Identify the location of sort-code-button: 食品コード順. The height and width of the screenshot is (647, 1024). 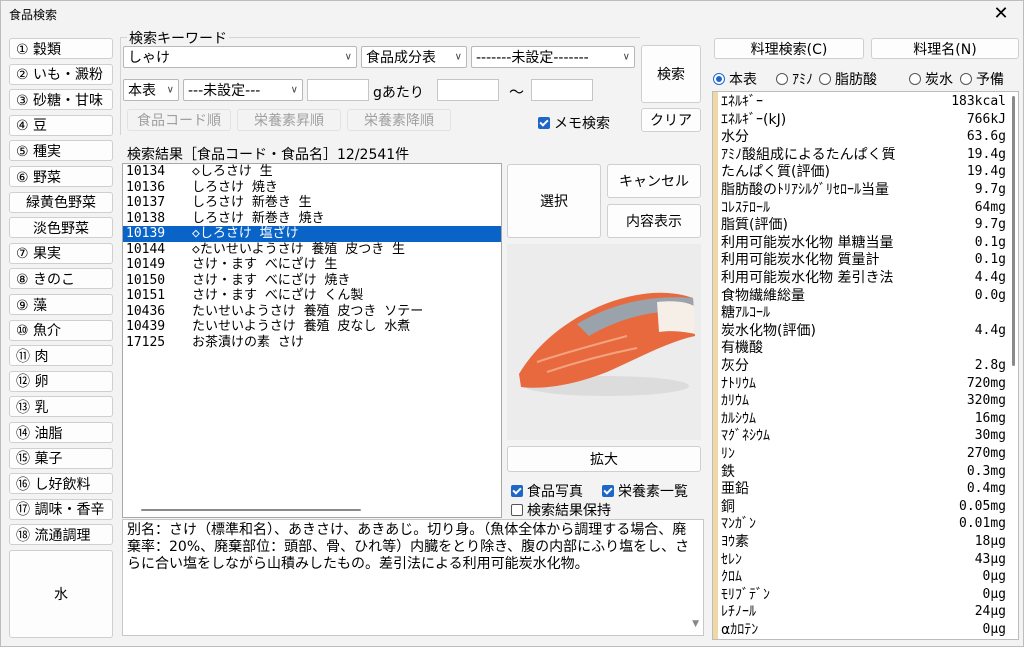
(179, 120).